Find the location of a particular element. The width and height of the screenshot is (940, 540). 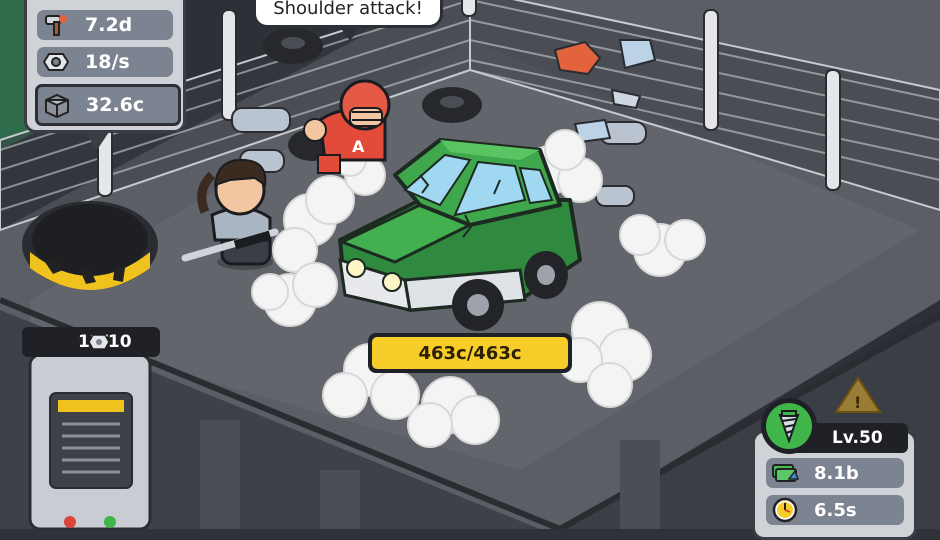

target-hp-fill: 463c/463c is located at coordinates (470, 353).